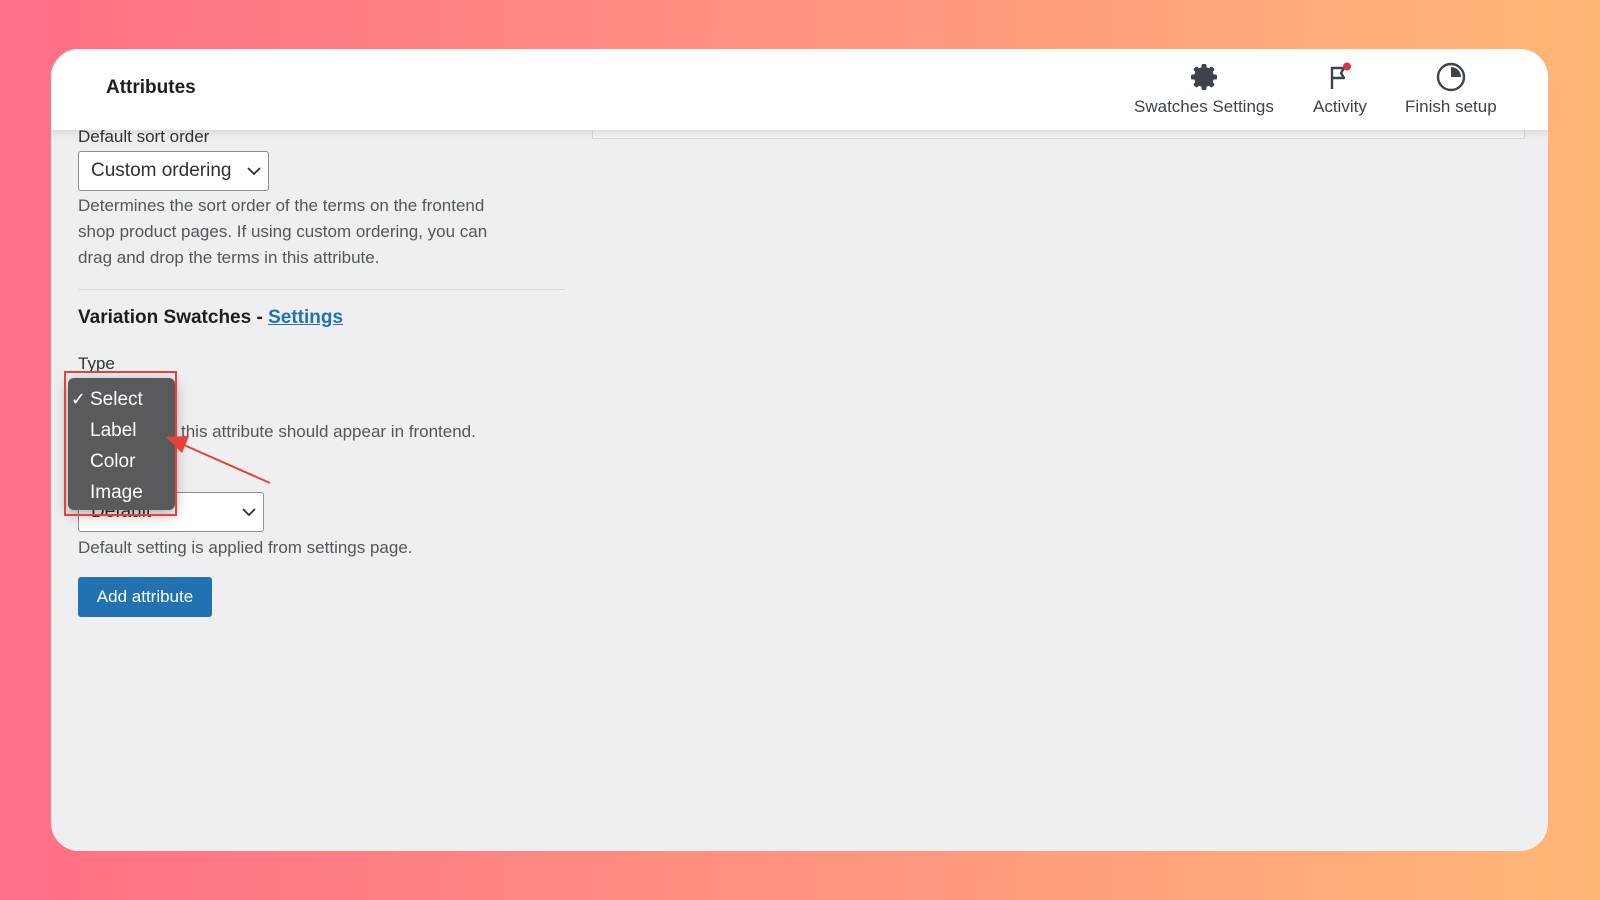  What do you see at coordinates (1204, 106) in the screenshot?
I see `swatches-settings-label: Swatches Settings` at bounding box center [1204, 106].